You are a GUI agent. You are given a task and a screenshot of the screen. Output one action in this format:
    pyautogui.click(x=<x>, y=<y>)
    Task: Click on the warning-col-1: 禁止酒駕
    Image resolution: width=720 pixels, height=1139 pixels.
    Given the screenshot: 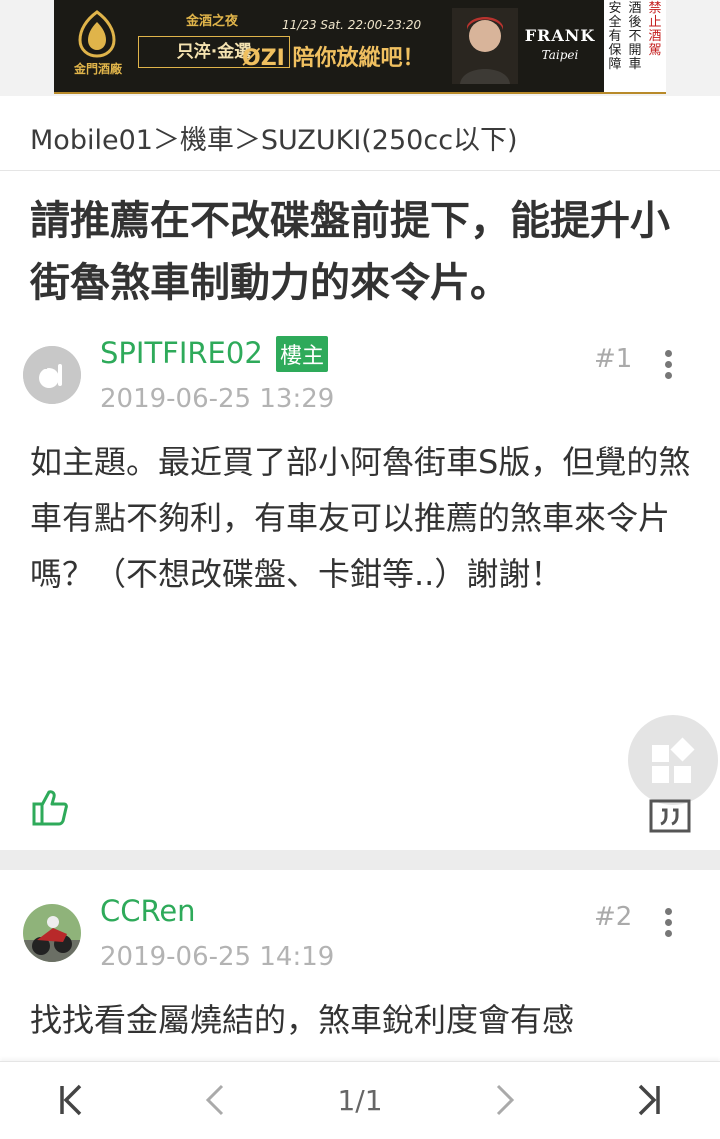 What is the action you would take?
    pyautogui.click(x=655, y=29)
    